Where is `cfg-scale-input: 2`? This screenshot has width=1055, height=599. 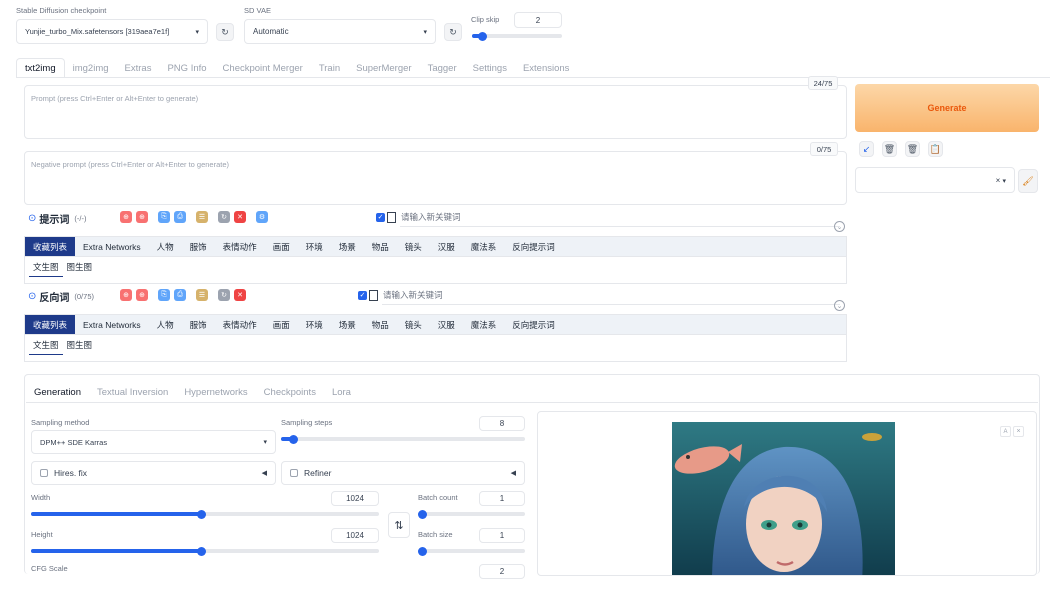 cfg-scale-input: 2 is located at coordinates (502, 571).